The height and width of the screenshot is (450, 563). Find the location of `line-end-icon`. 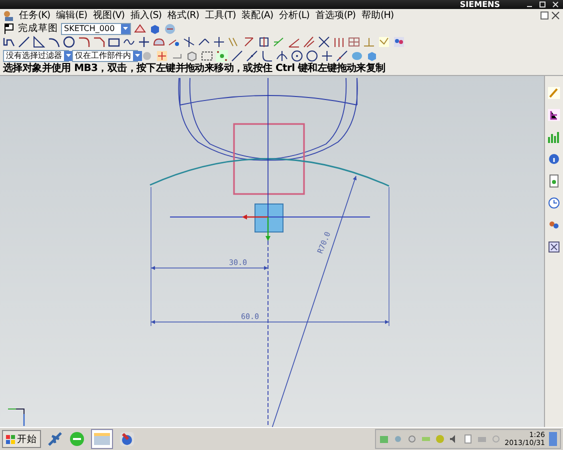

line-end-icon is located at coordinates (237, 56).